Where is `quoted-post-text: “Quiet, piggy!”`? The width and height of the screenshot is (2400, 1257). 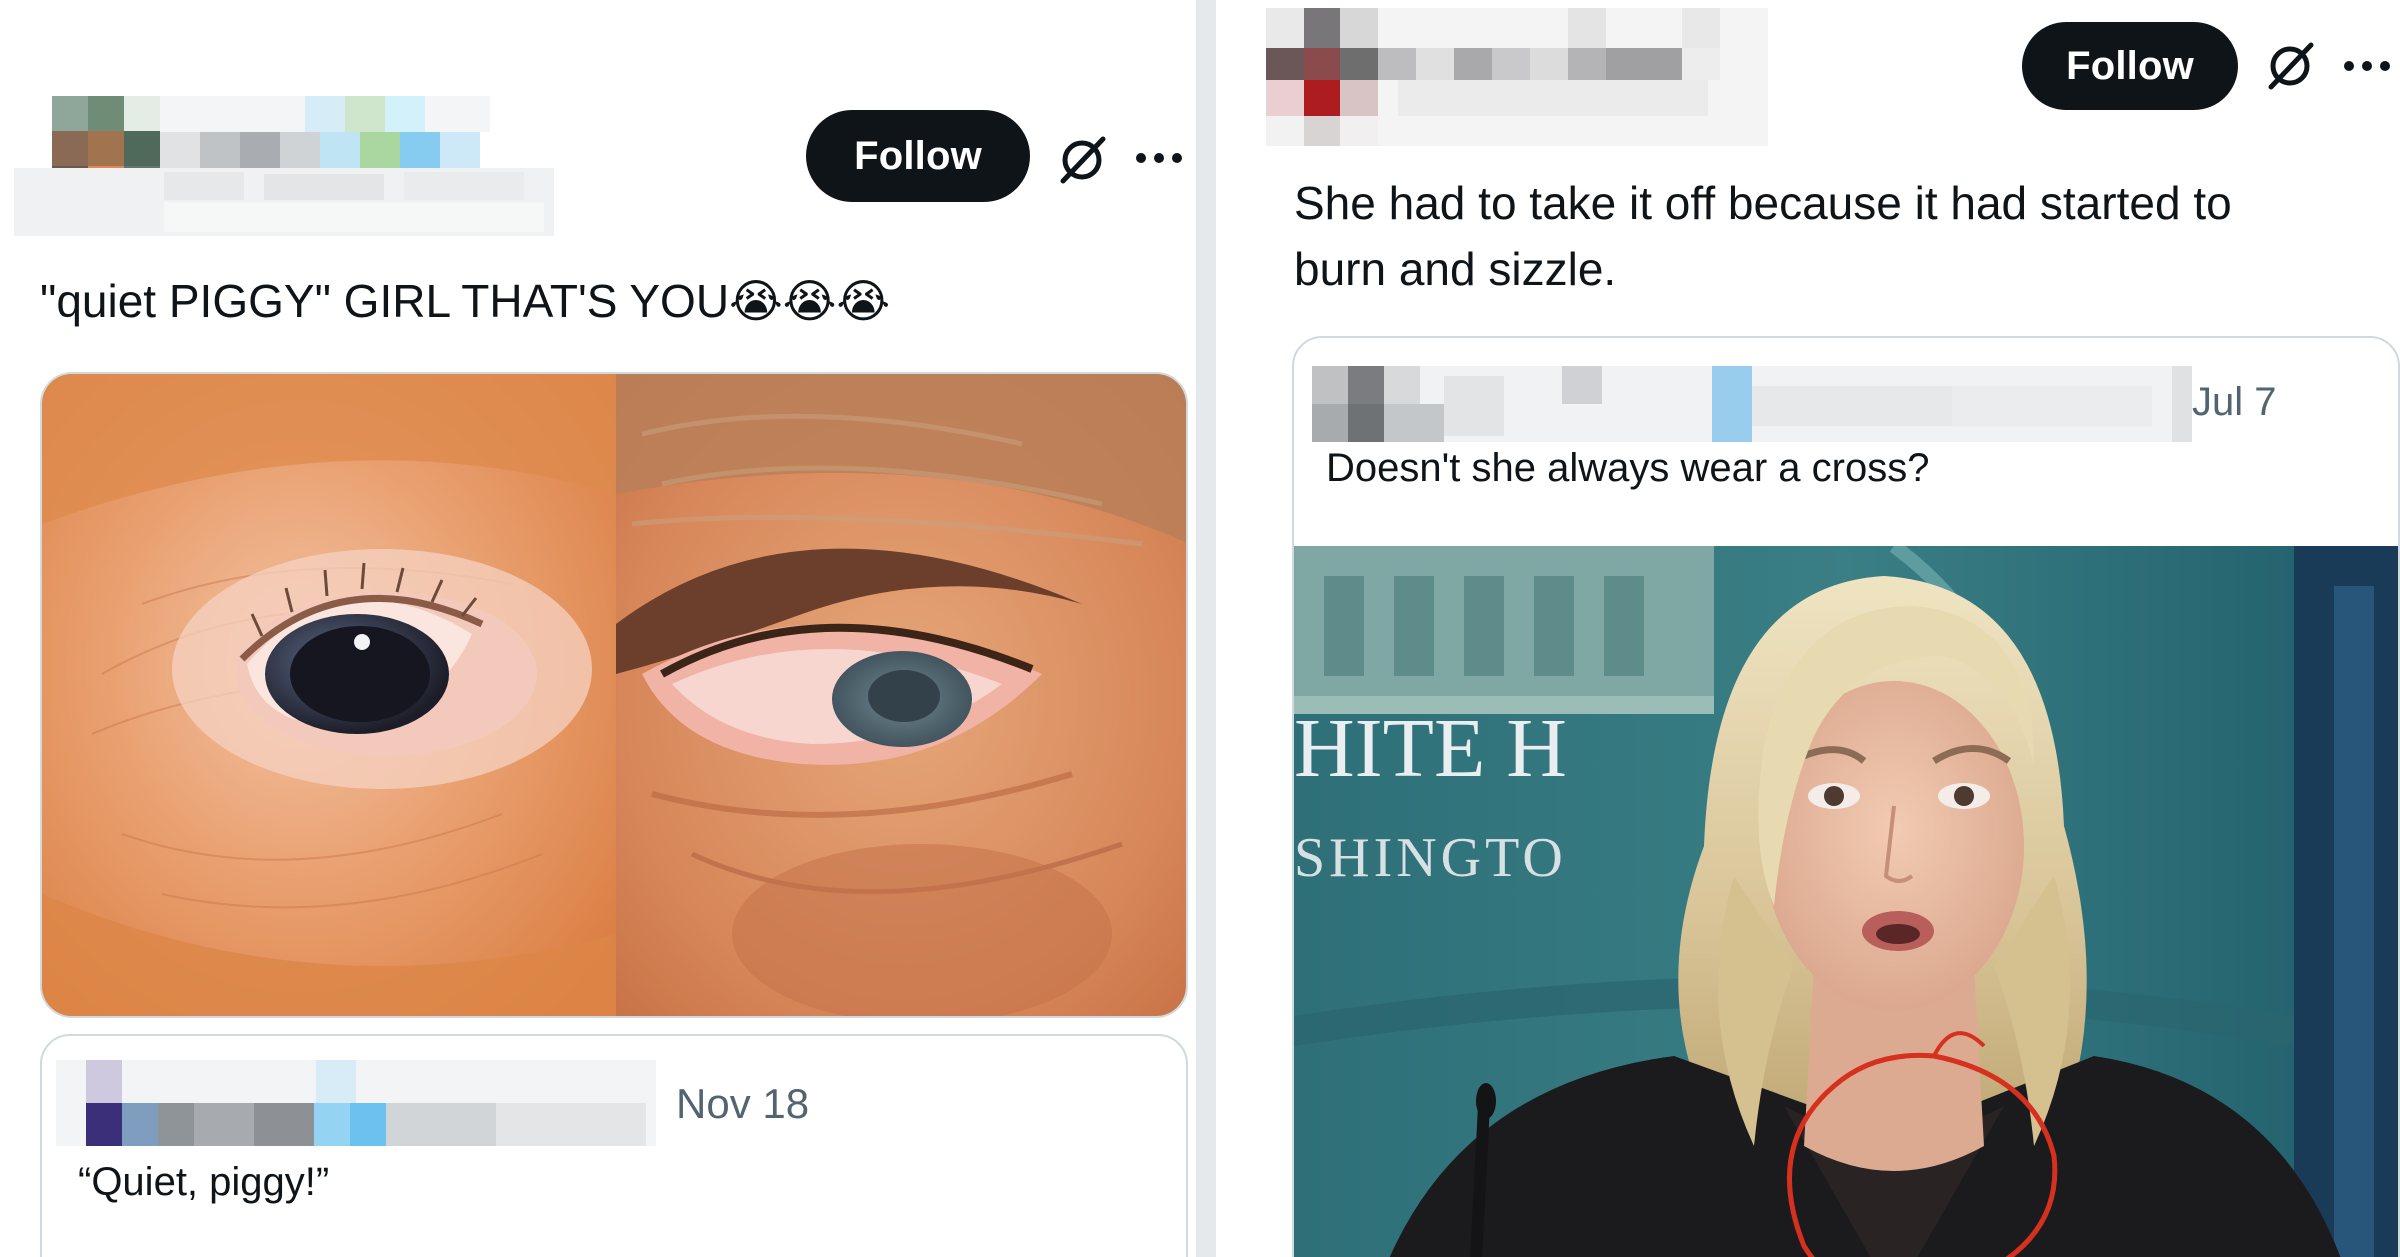
quoted-post-text: “Quiet, piggy!” is located at coordinates (204, 1182).